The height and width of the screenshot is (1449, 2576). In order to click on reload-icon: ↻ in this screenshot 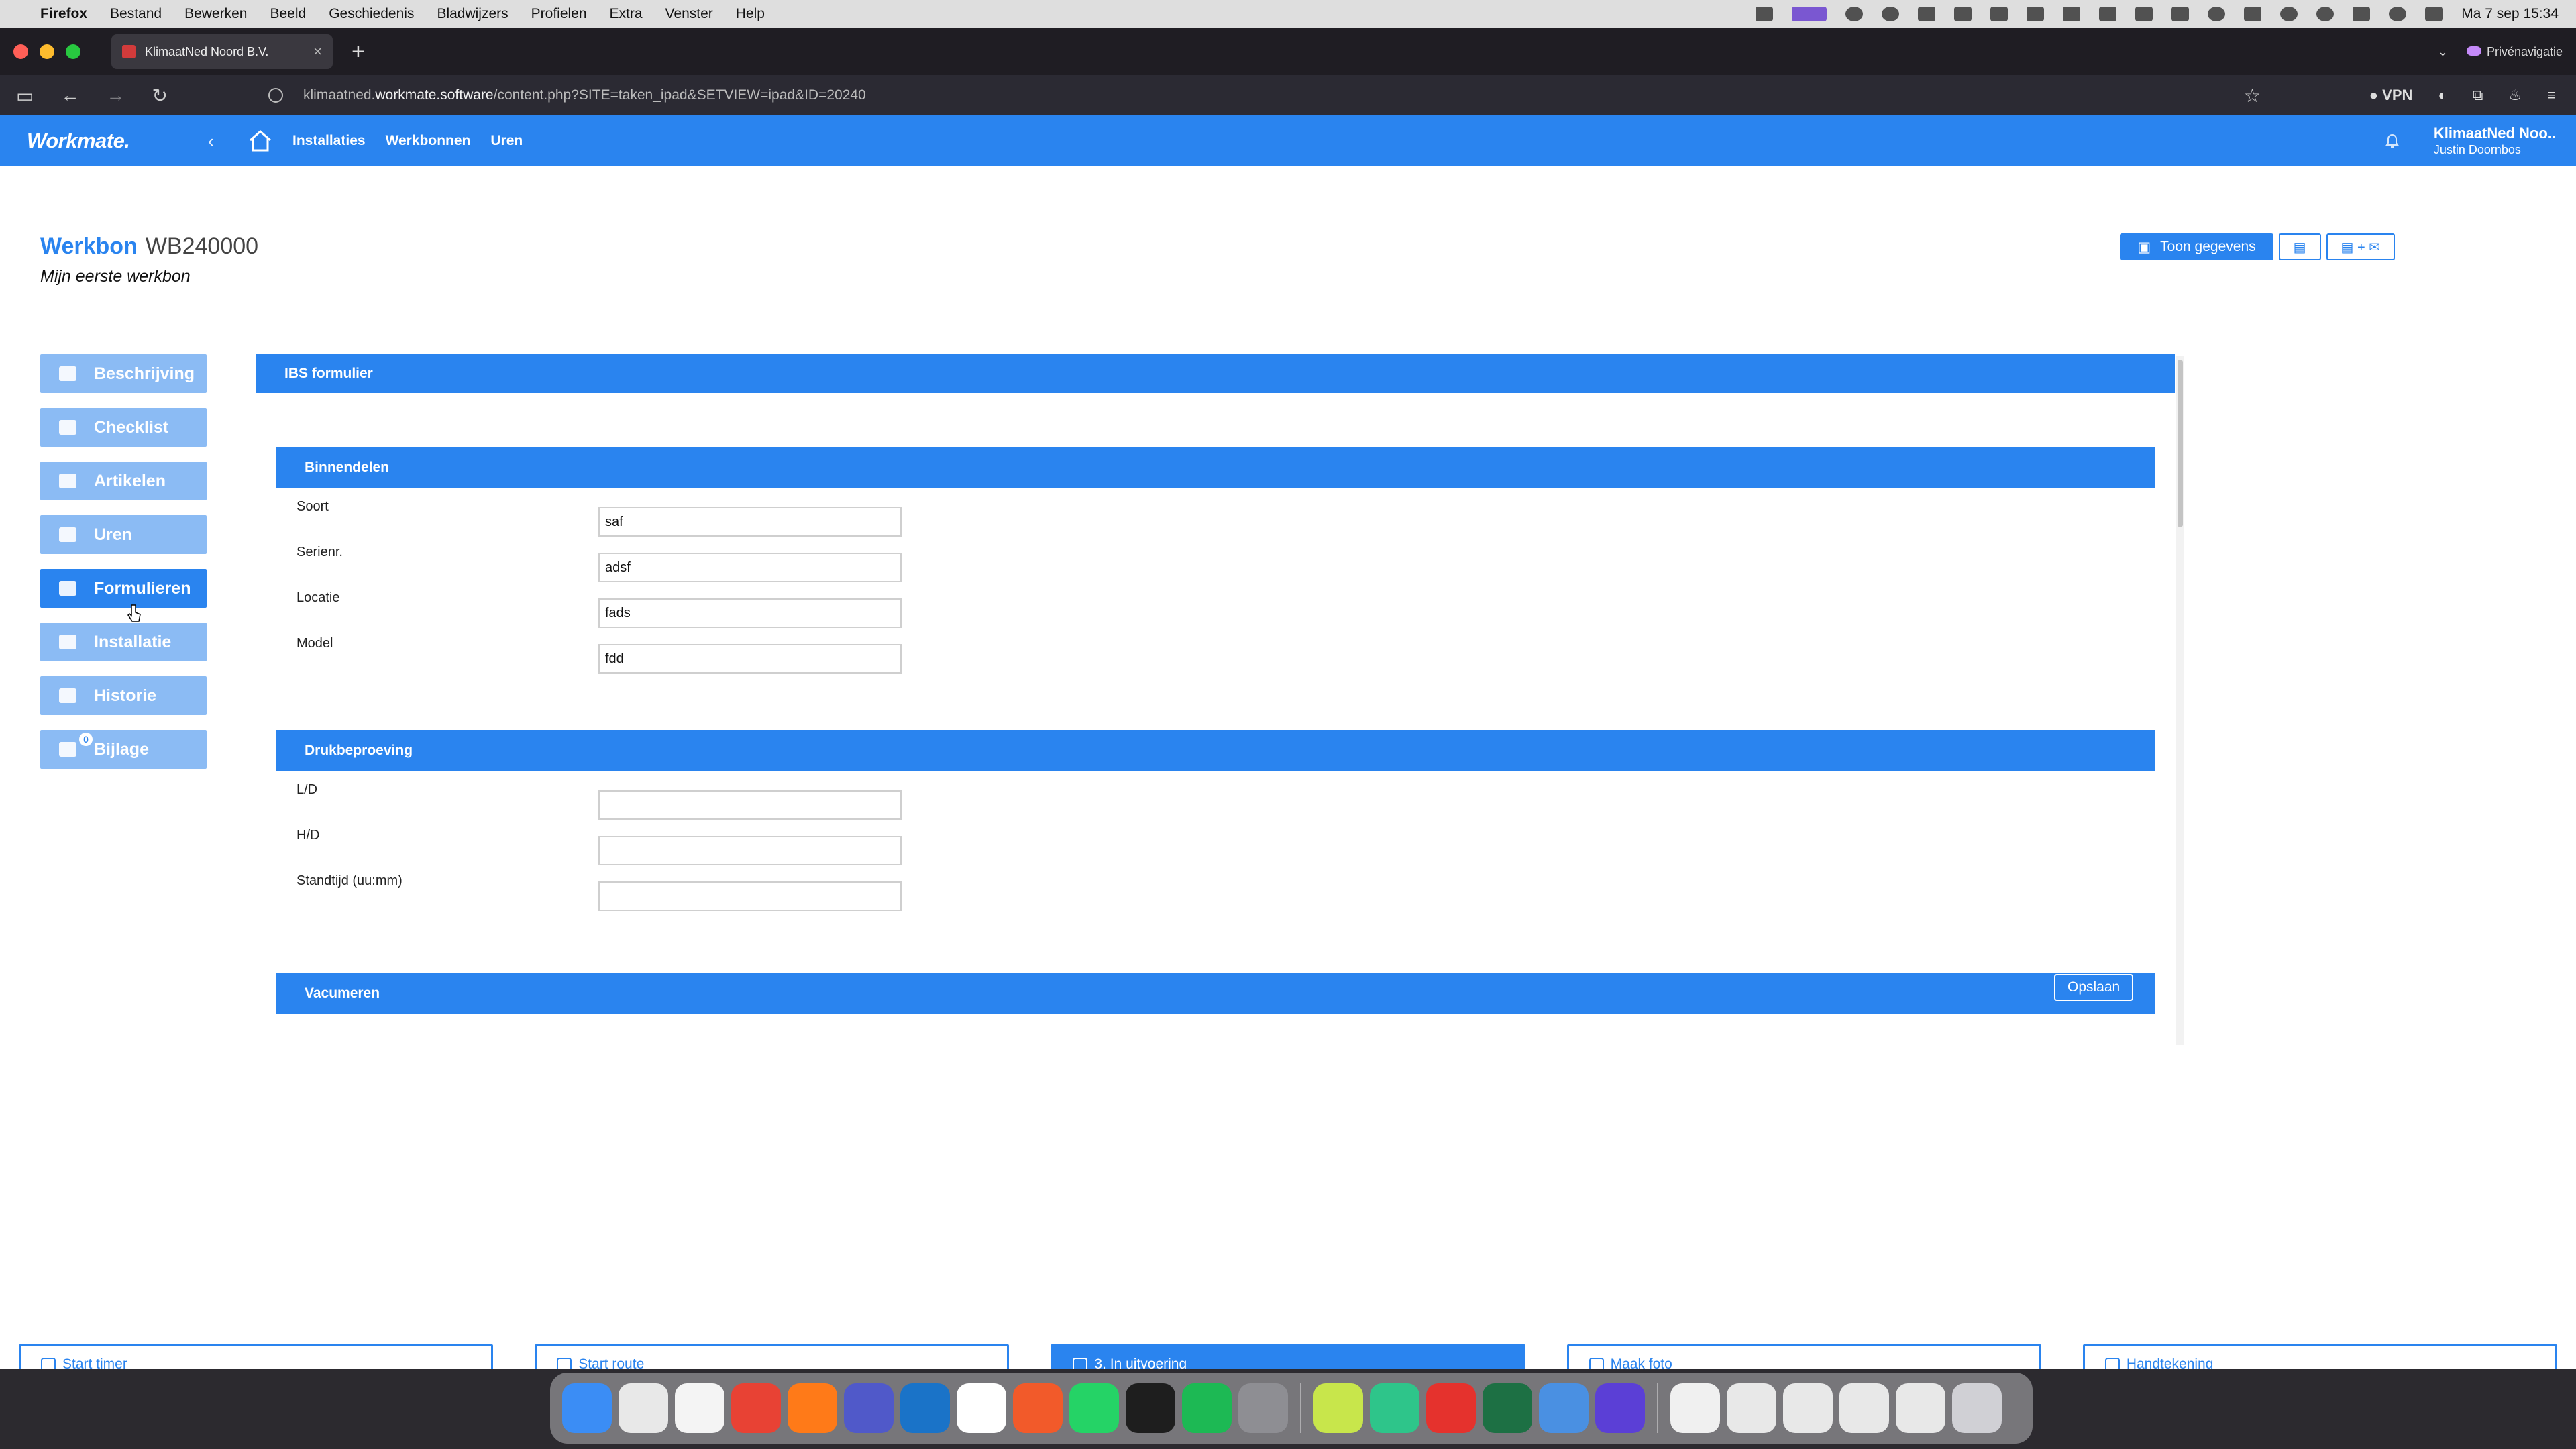, I will do `click(159, 96)`.